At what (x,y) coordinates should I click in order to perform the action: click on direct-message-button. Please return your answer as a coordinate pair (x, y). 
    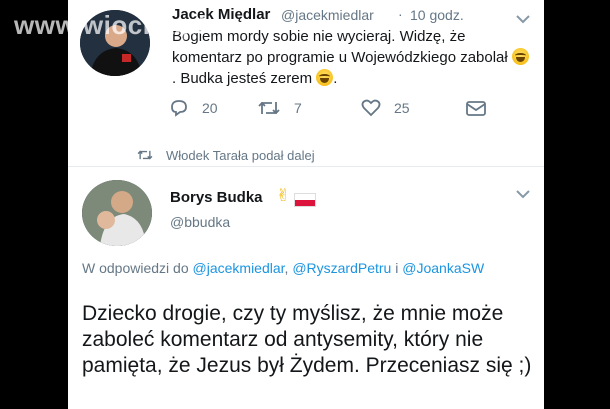
    Looking at the image, I should click on (476, 108).